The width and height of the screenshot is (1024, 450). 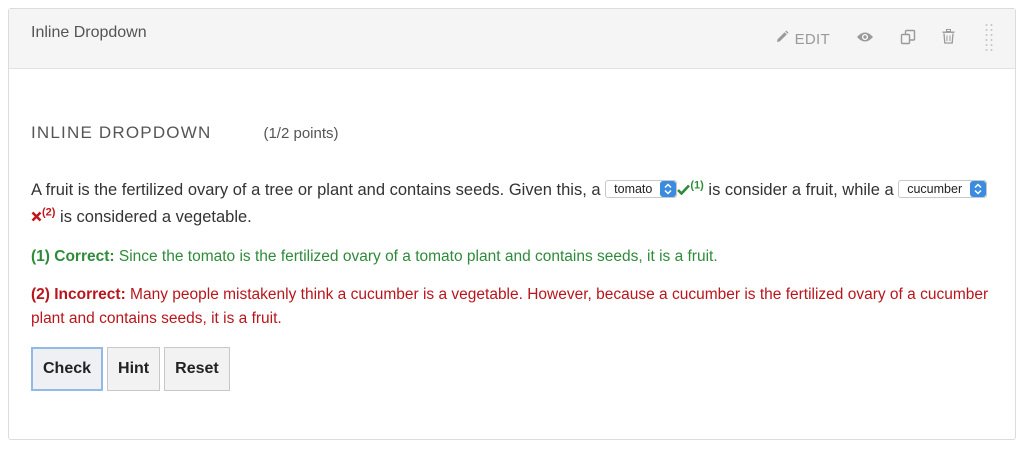 What do you see at coordinates (684, 190) in the screenshot?
I see `checkmark-icon` at bounding box center [684, 190].